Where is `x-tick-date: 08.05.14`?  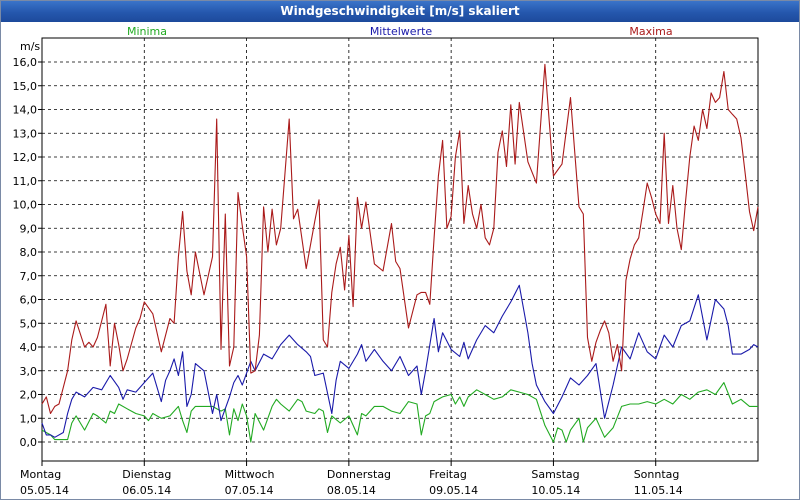 x-tick-date: 08.05.14 is located at coordinates (351, 490).